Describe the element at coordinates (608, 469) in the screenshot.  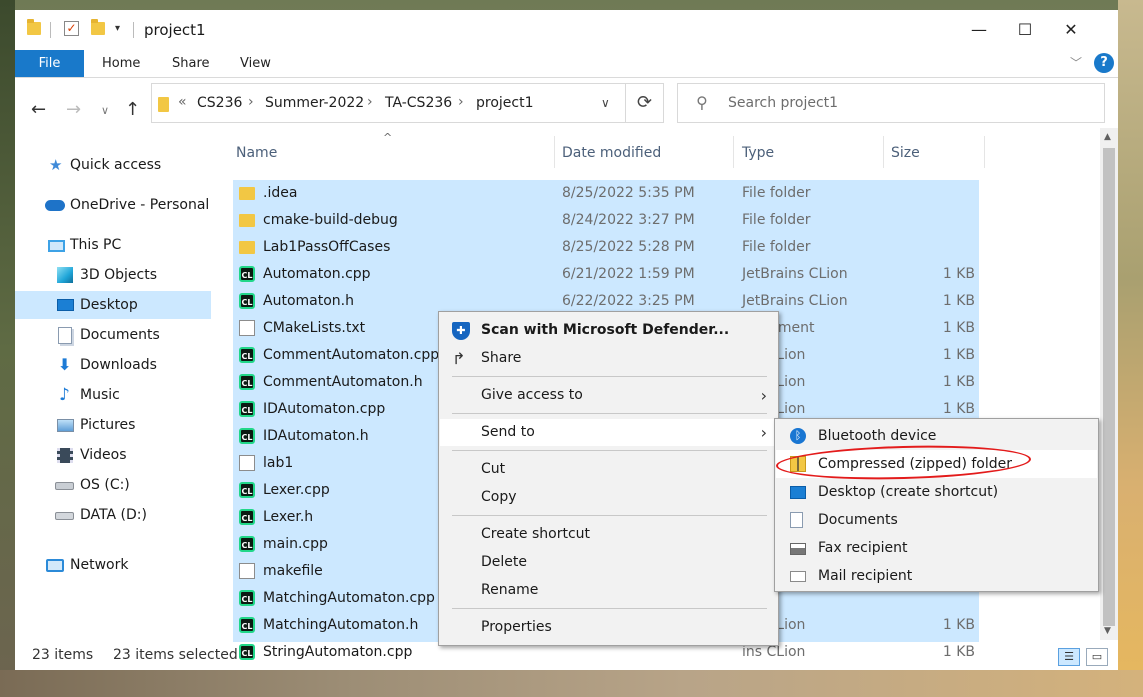
I see `menu-item-cut: Cut` at that location.